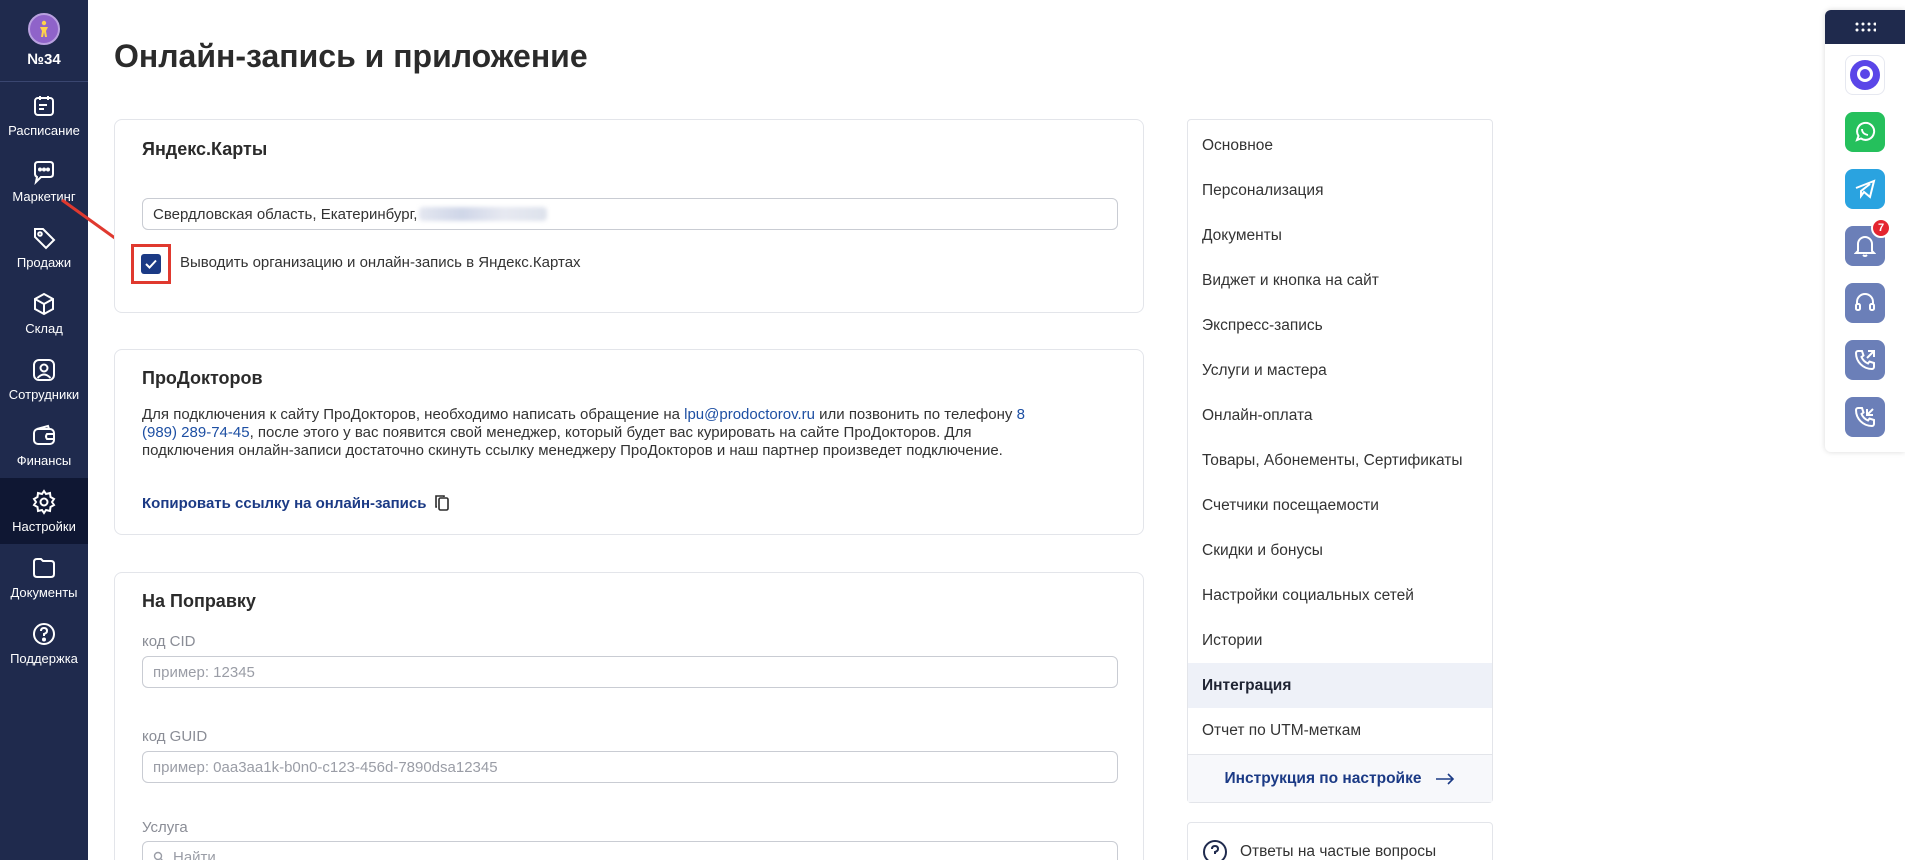  I want to click on email-link: lpu@prodoctorov.ru, so click(749, 414).